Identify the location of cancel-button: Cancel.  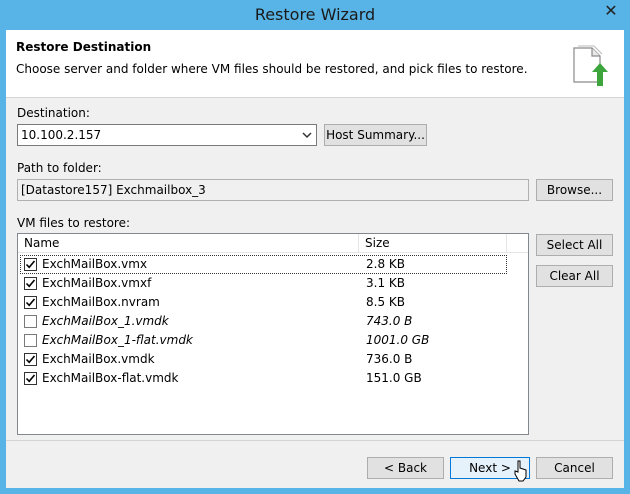
(574, 468).